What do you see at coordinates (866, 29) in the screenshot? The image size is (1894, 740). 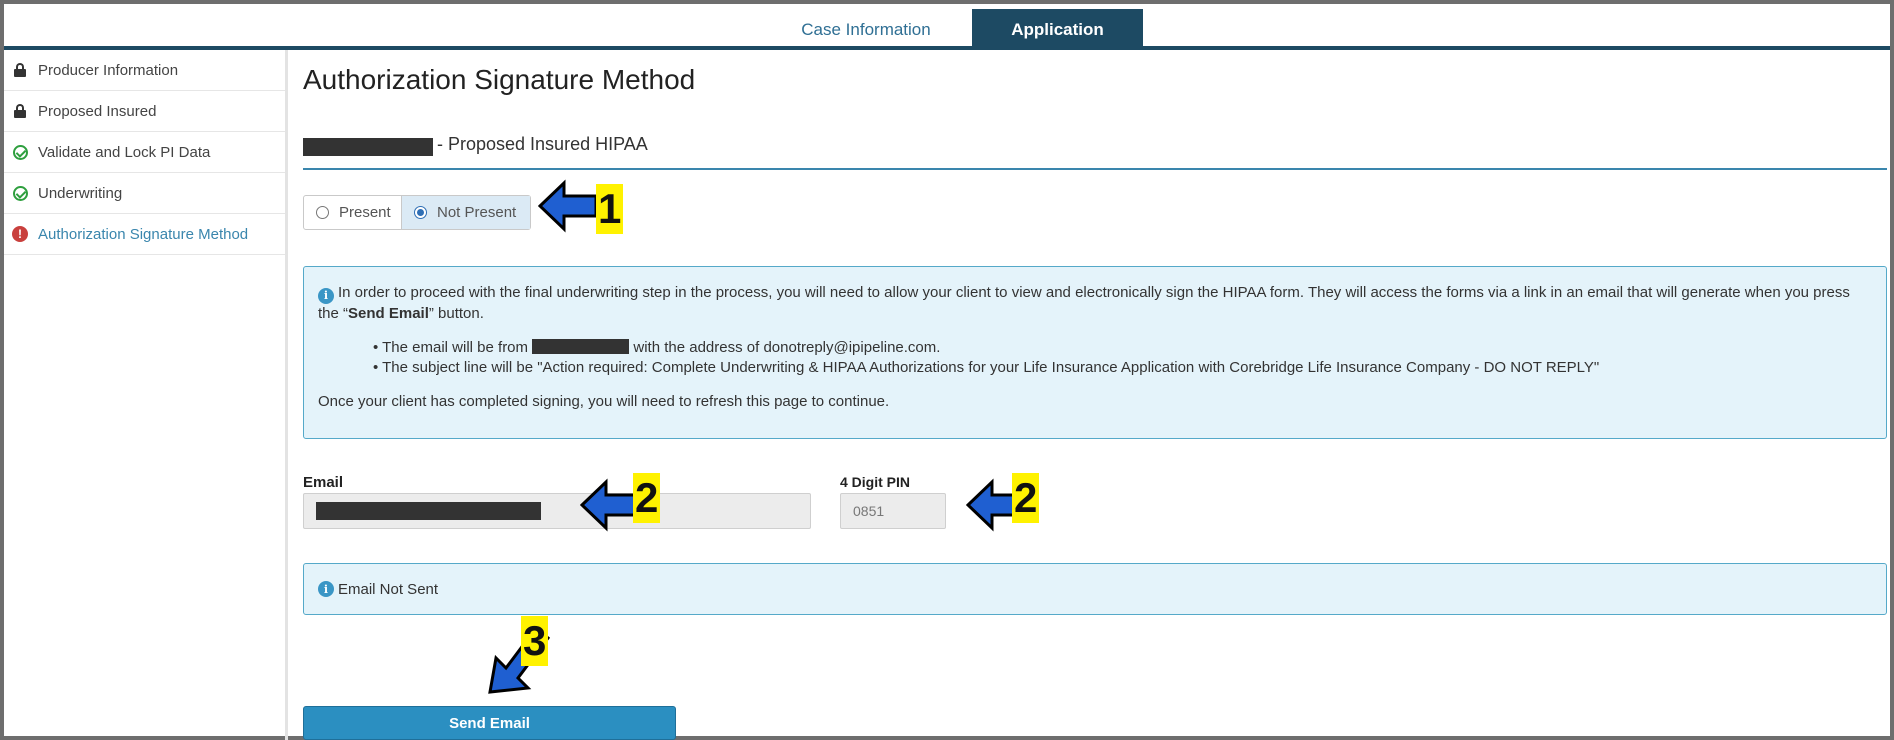 I see `tab-case-information: Case Information` at bounding box center [866, 29].